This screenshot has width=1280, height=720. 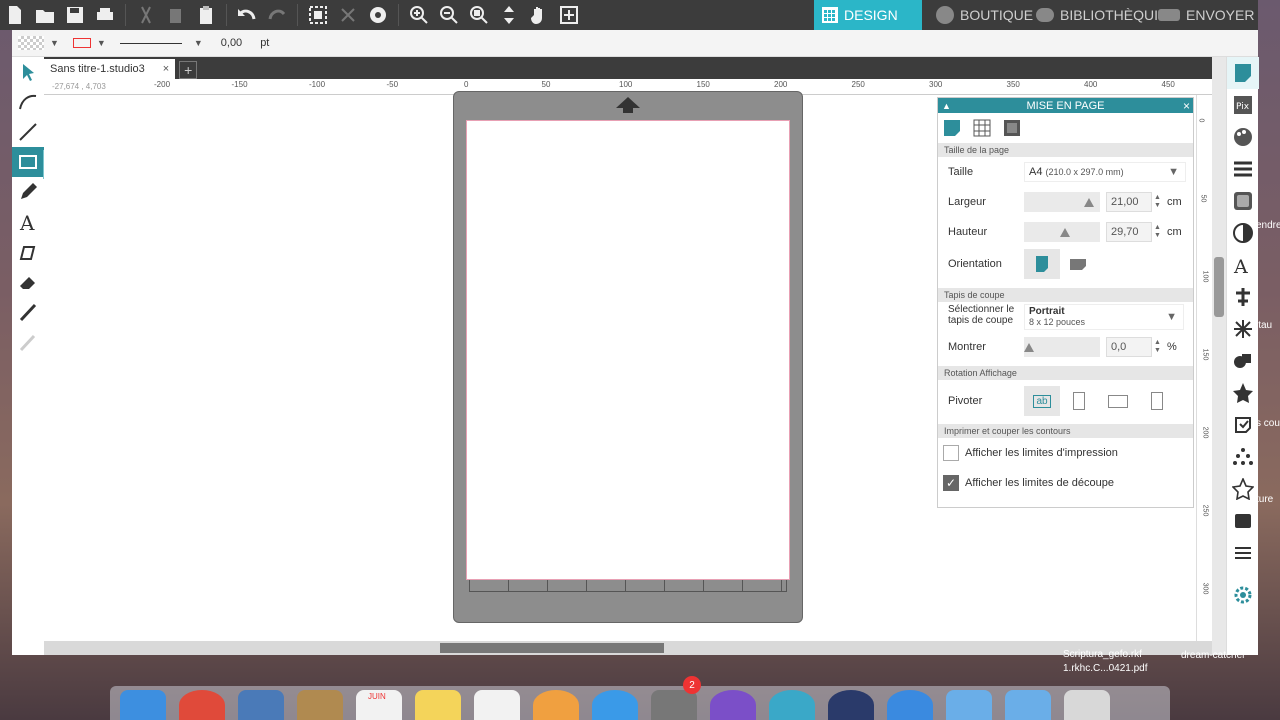 What do you see at coordinates (438, 705) in the screenshot?
I see `notes-icon` at bounding box center [438, 705].